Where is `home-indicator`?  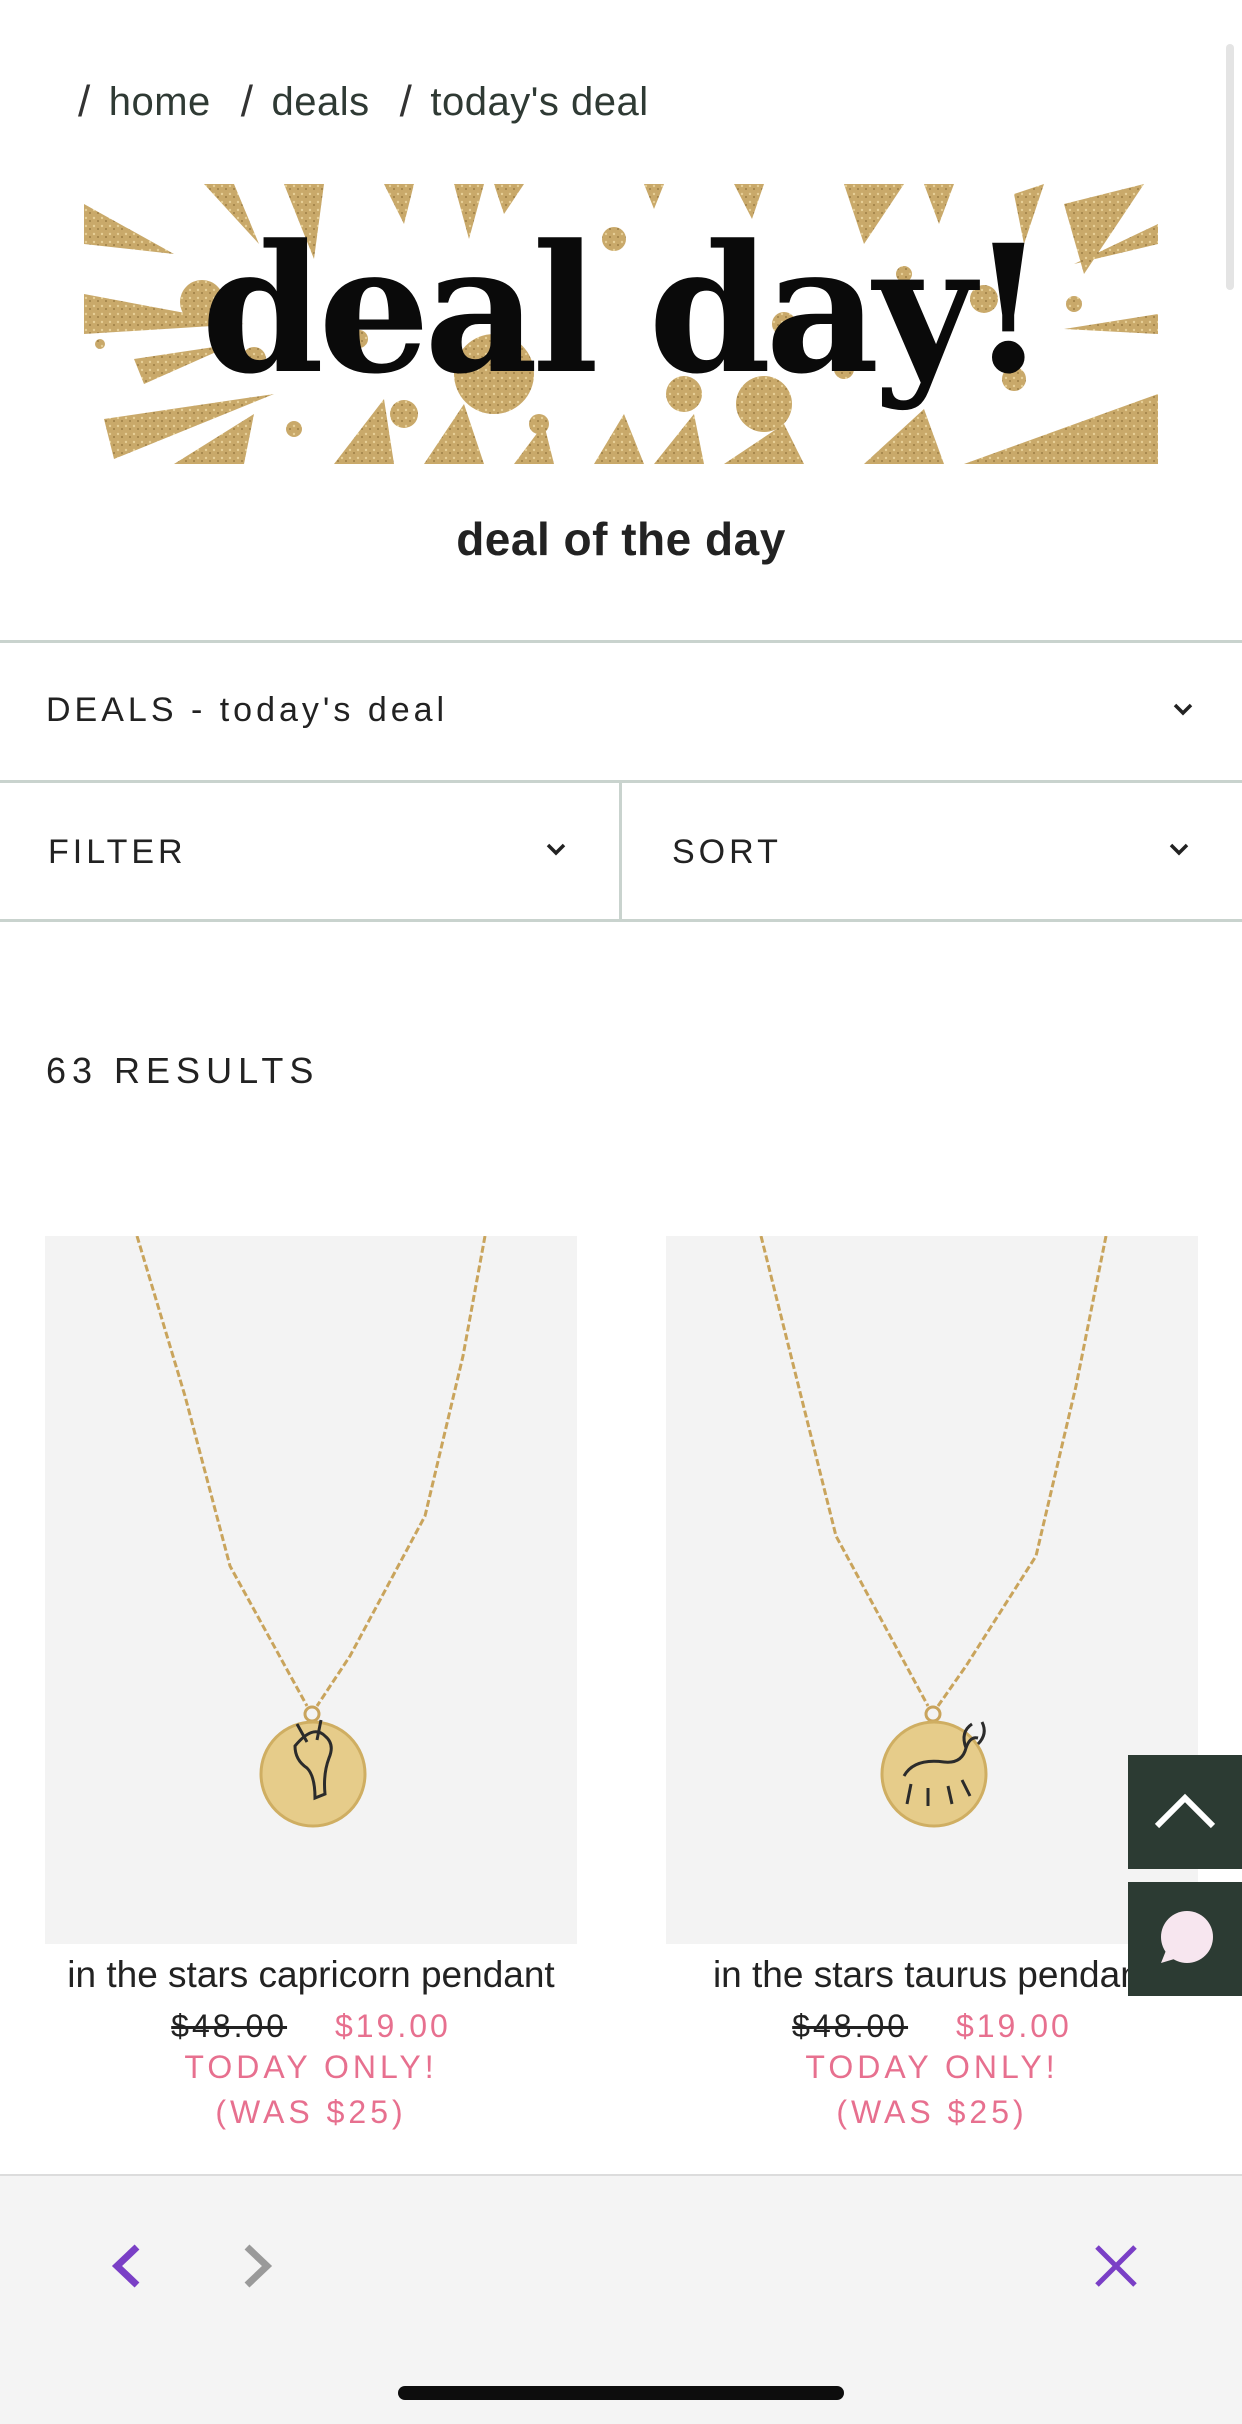 home-indicator is located at coordinates (621, 2393).